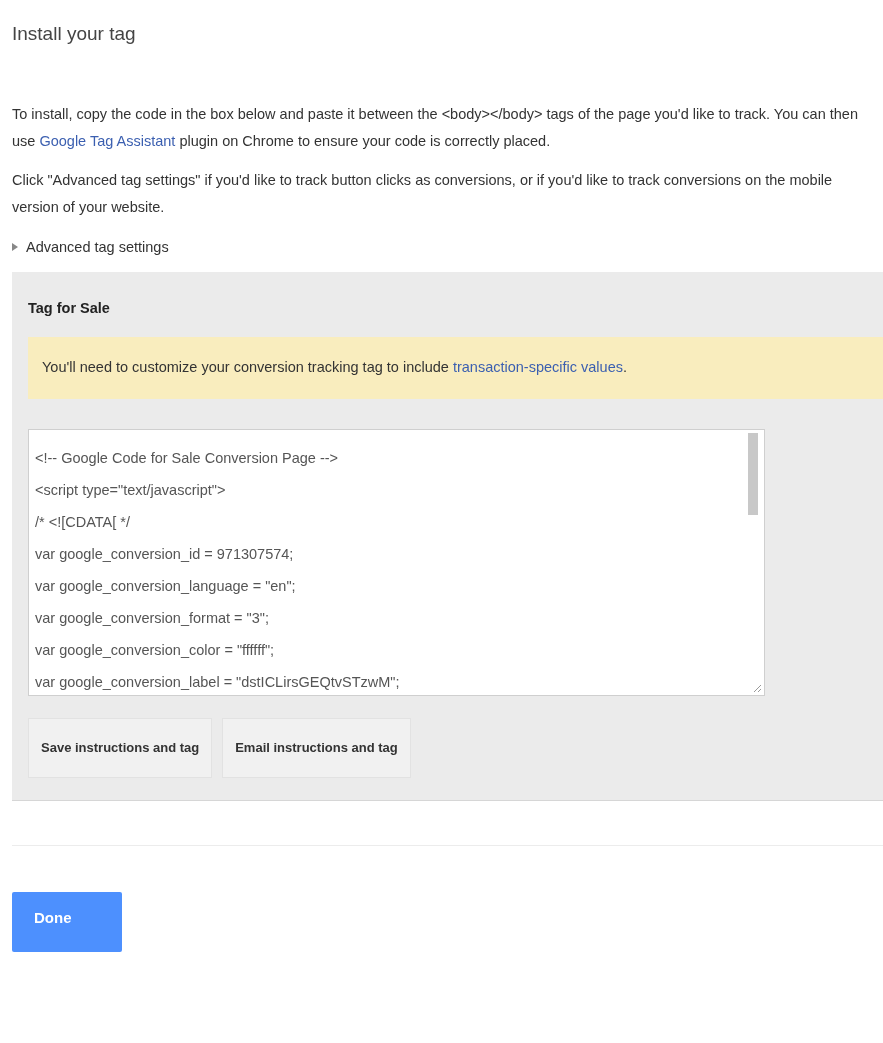  What do you see at coordinates (187, 458) in the screenshot?
I see `code-line: <!-- Google Code for Sale Conversion Page -->` at bounding box center [187, 458].